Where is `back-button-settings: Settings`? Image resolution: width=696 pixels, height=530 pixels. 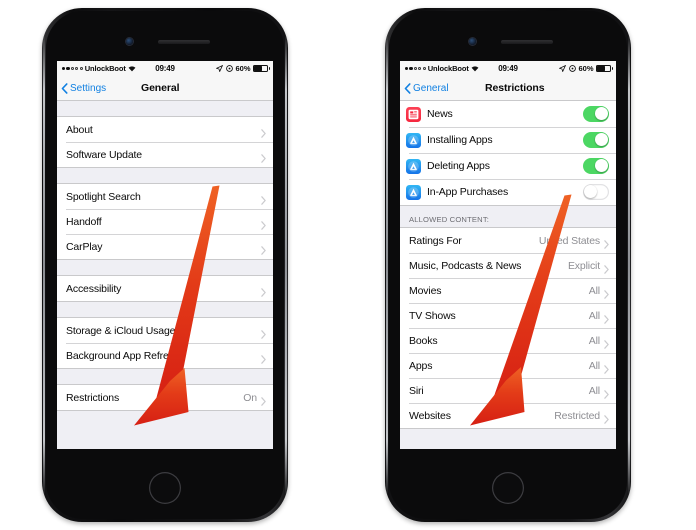
back-button-settings: Settings is located at coordinates (81, 88).